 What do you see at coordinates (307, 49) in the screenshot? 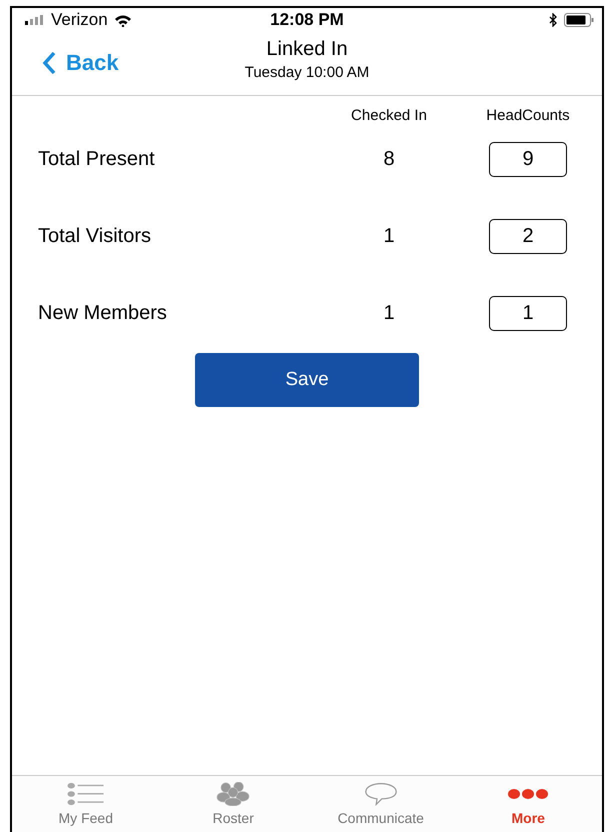
I see `screen-title: Linked In` at bounding box center [307, 49].